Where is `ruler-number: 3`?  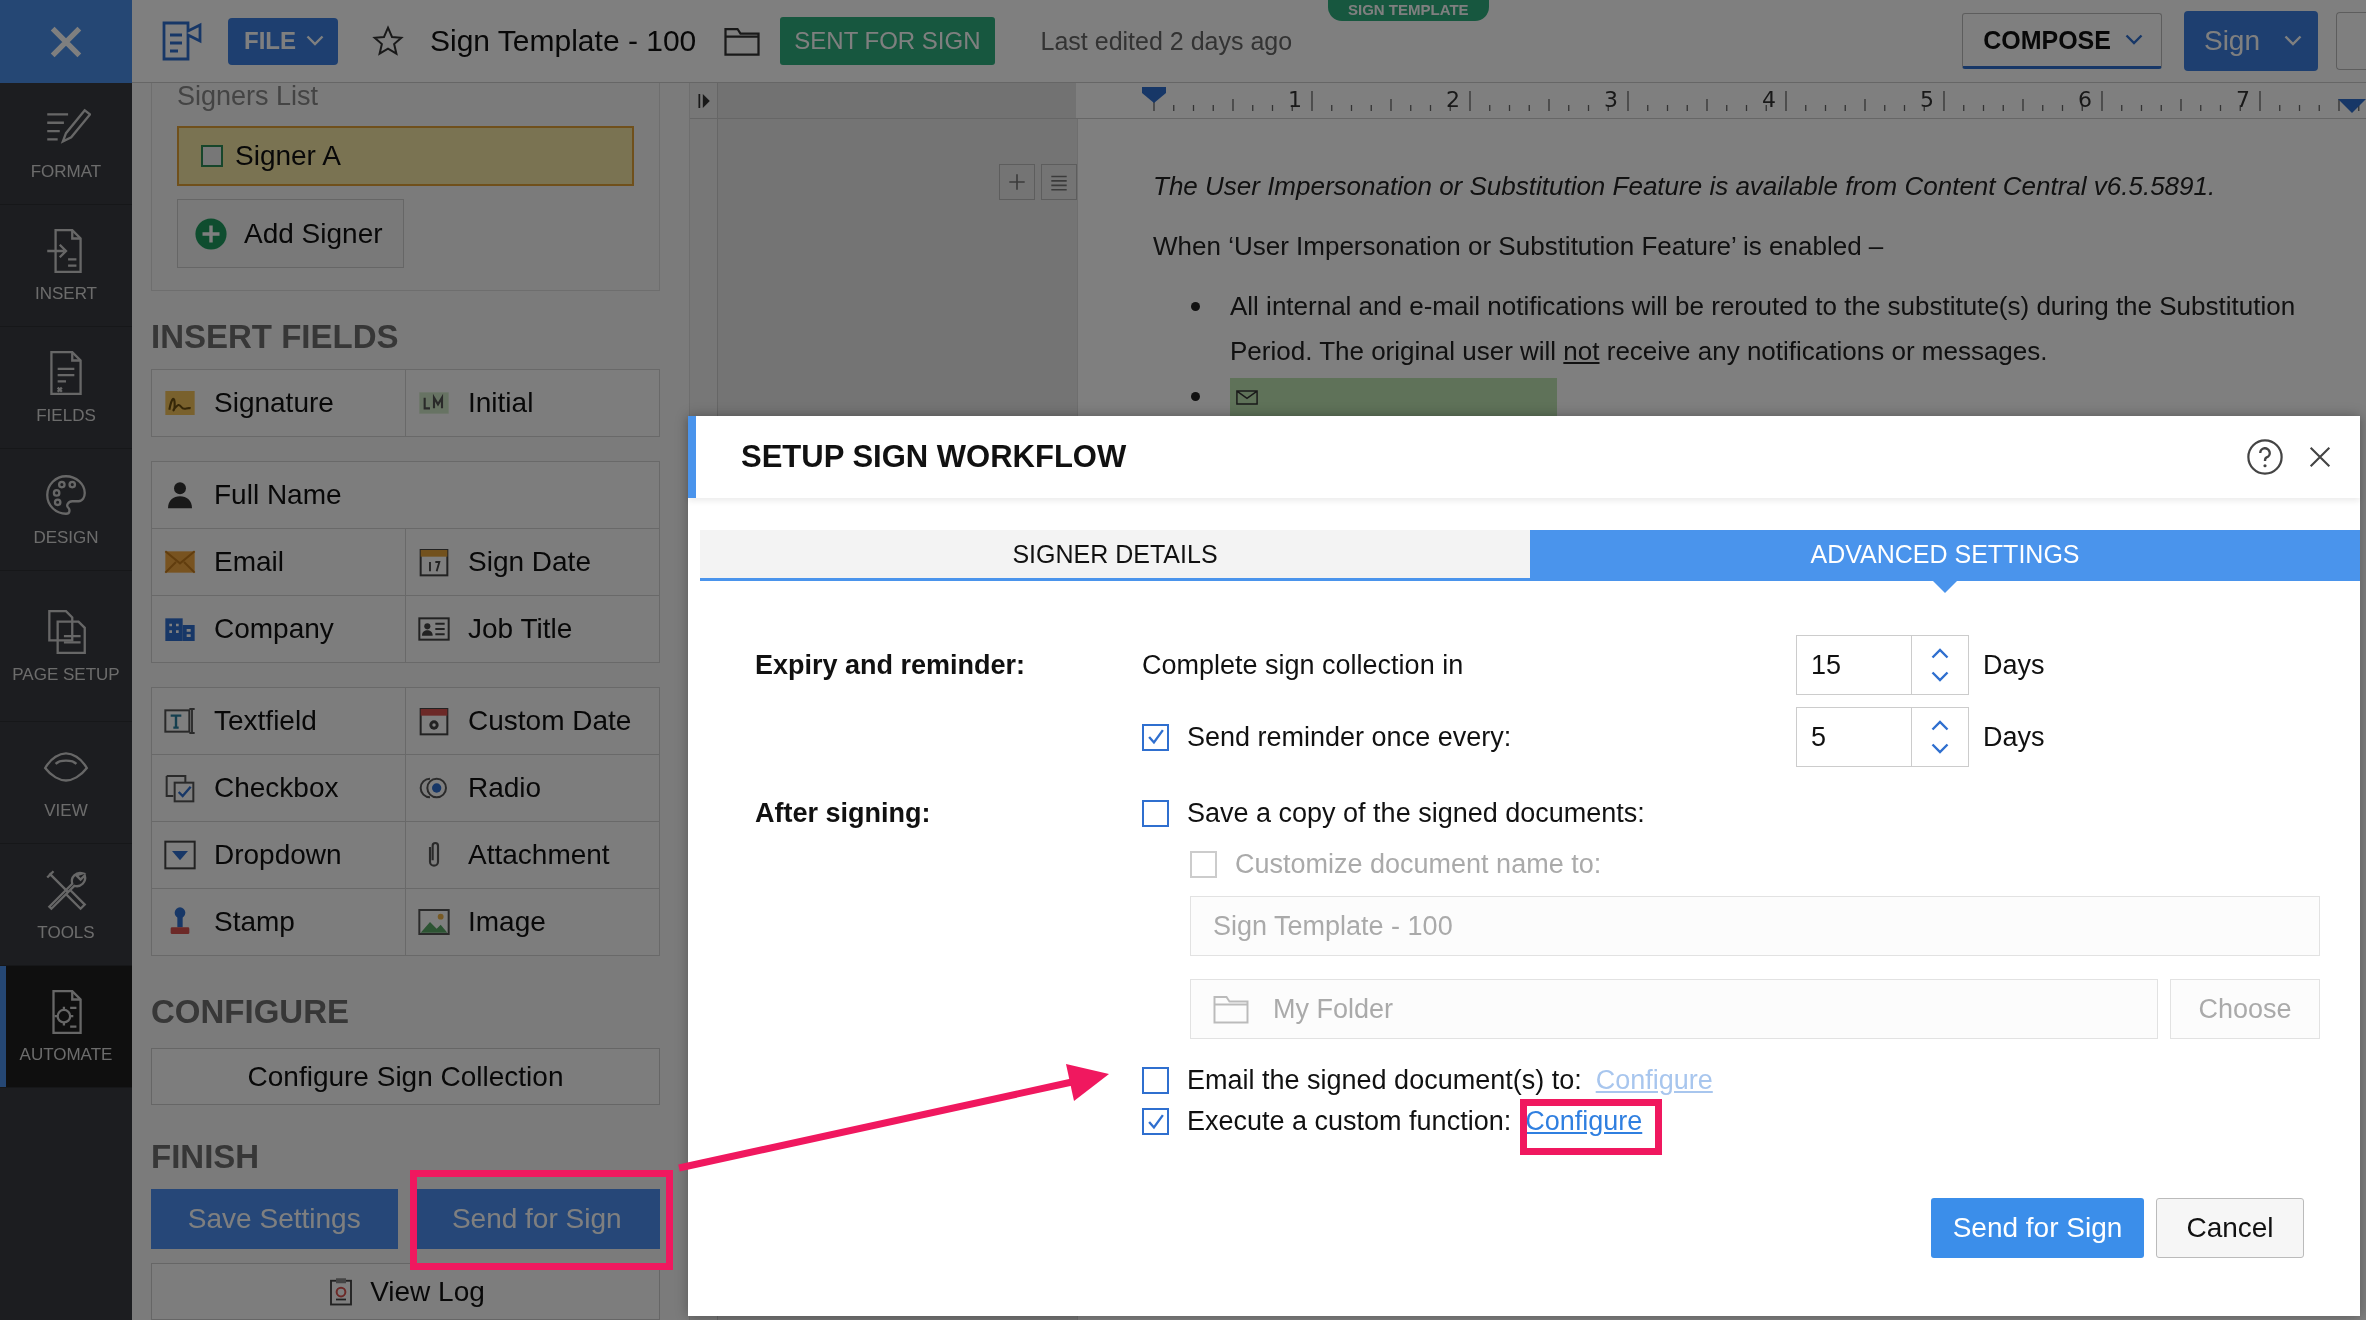 ruler-number: 3 is located at coordinates (1611, 99).